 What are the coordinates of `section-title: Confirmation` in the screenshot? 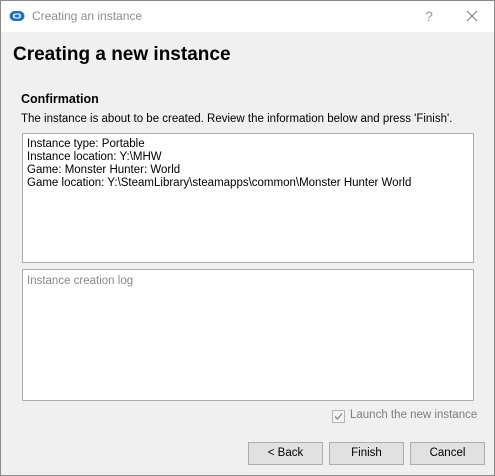 It's located at (60, 99).